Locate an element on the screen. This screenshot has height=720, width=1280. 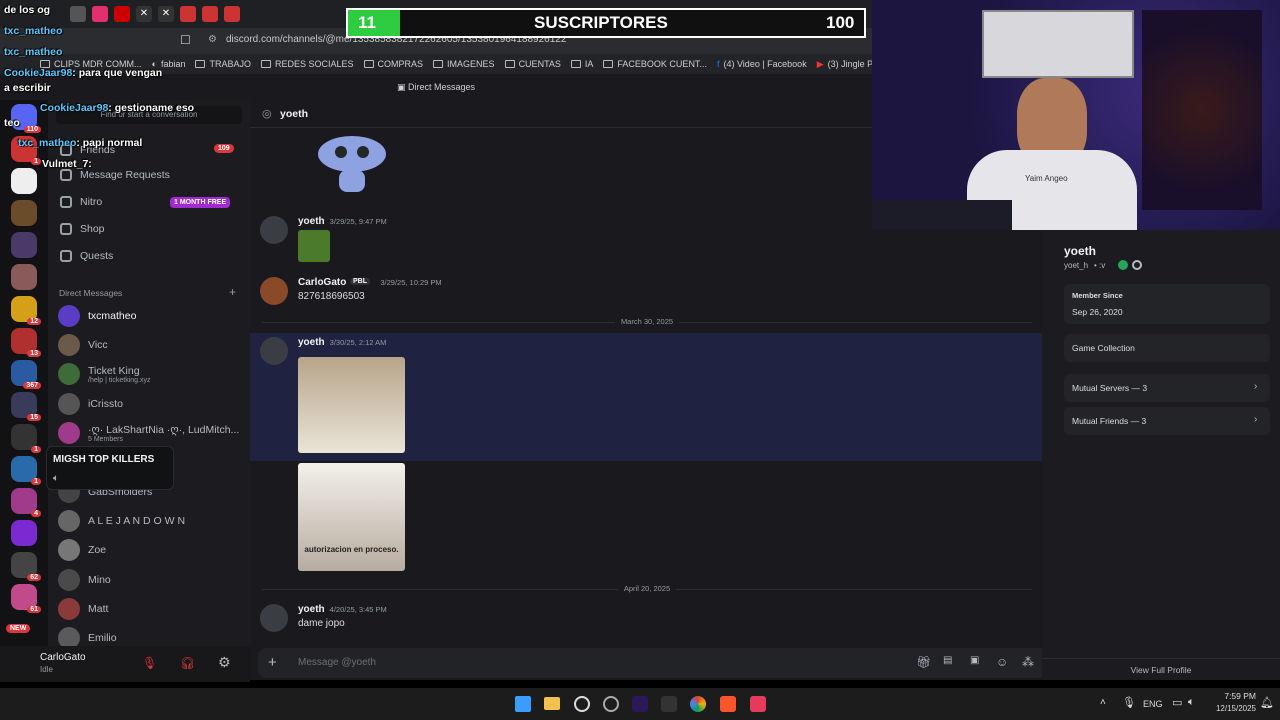
emoji-icon: ☺ is located at coordinates (1002, 662).